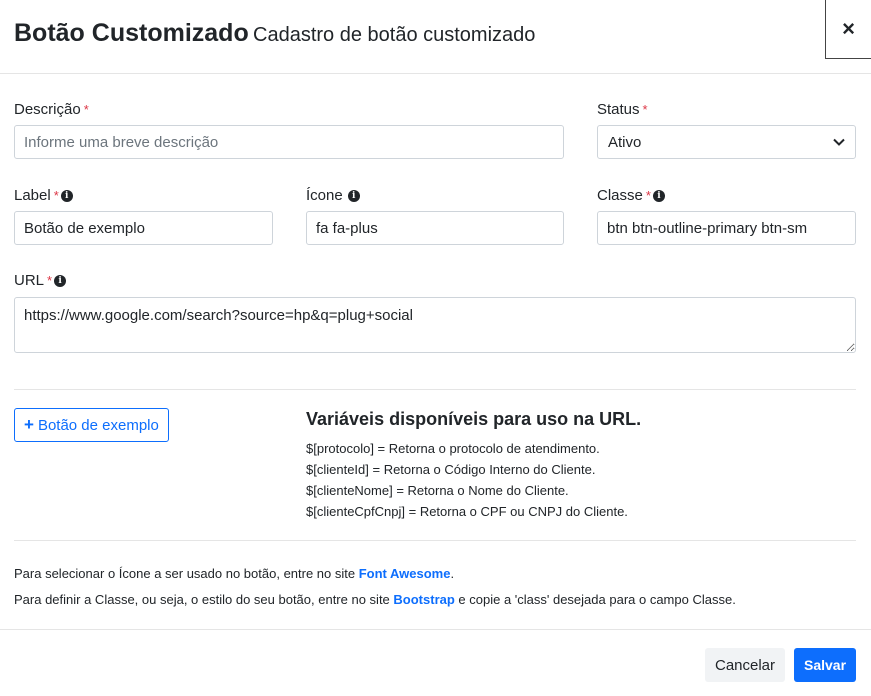 The height and width of the screenshot is (696, 871). Describe the element at coordinates (474, 419) in the screenshot. I see `variables-title: Variáveis disponíveis para uso na URL.` at that location.